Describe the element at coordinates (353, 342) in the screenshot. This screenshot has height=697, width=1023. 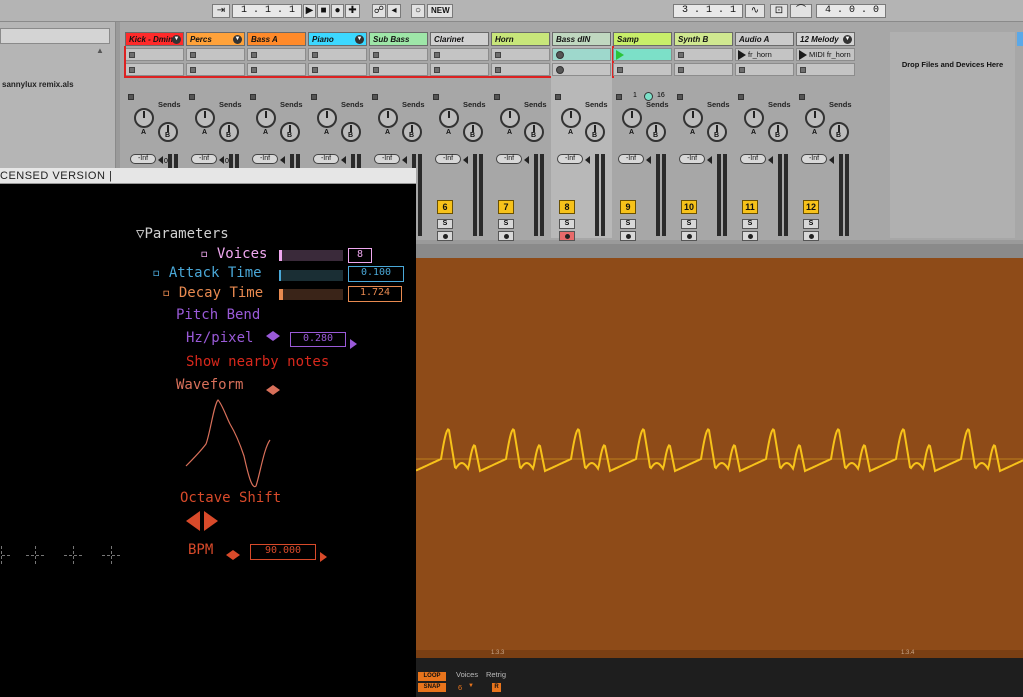
I see `hz-pixel-increment` at that location.